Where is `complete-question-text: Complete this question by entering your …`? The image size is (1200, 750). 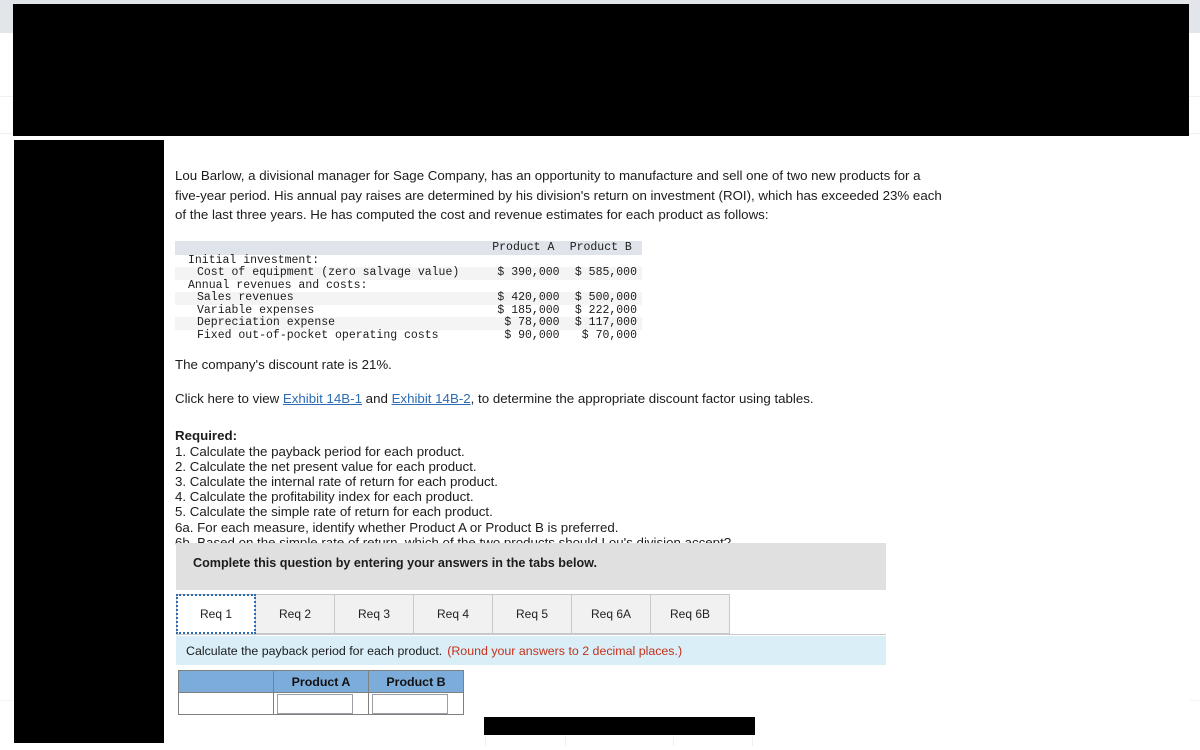
complete-question-text: Complete this question by entering your … is located at coordinates (395, 563).